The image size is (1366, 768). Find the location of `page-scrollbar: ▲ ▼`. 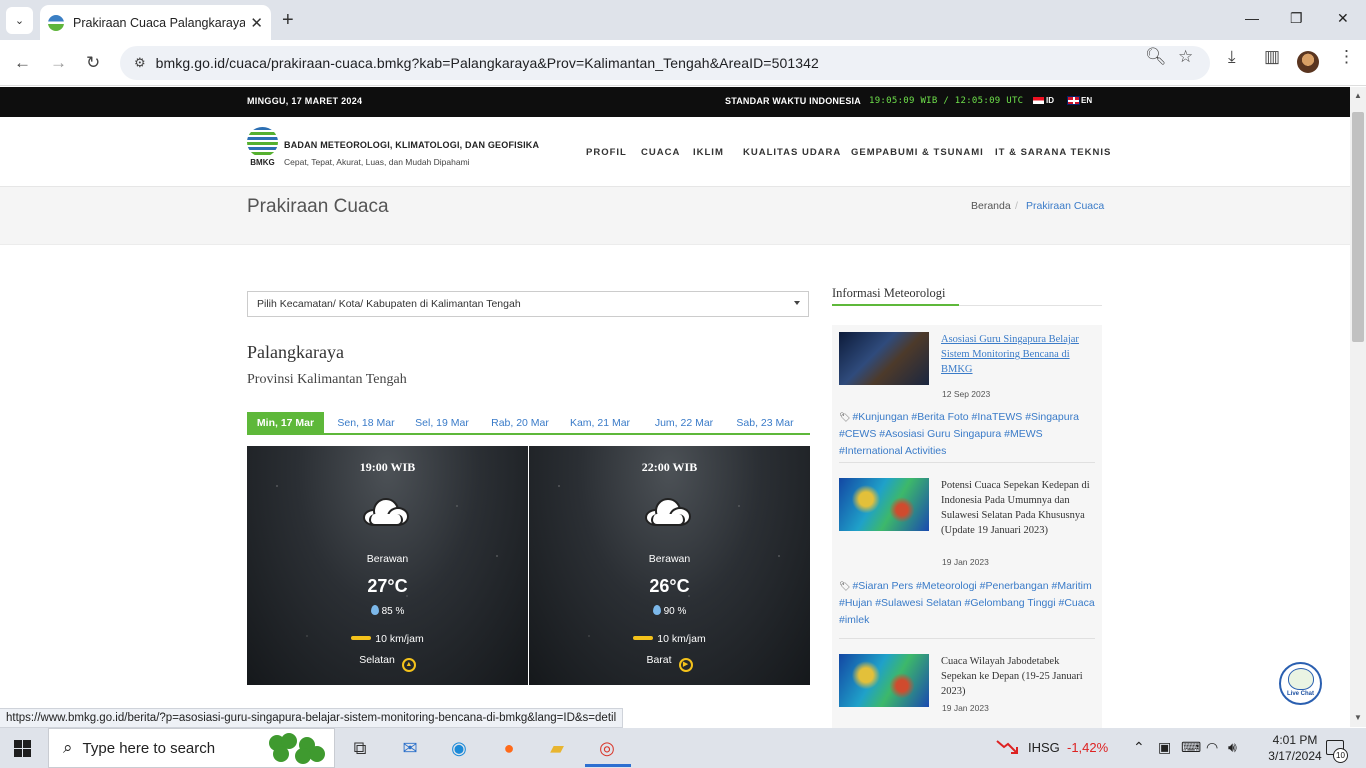

page-scrollbar: ▲ ▼ is located at coordinates (1358, 407).